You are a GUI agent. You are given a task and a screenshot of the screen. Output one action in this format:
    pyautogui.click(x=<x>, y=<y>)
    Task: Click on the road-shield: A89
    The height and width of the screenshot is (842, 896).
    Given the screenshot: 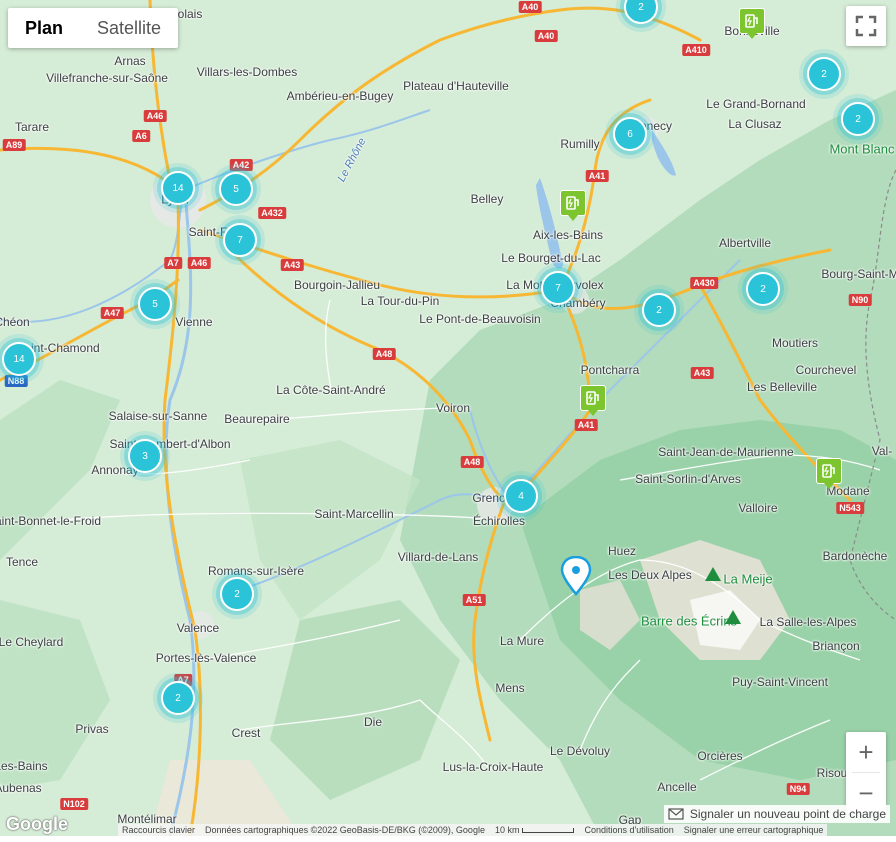 What is the action you would take?
    pyautogui.click(x=14, y=145)
    